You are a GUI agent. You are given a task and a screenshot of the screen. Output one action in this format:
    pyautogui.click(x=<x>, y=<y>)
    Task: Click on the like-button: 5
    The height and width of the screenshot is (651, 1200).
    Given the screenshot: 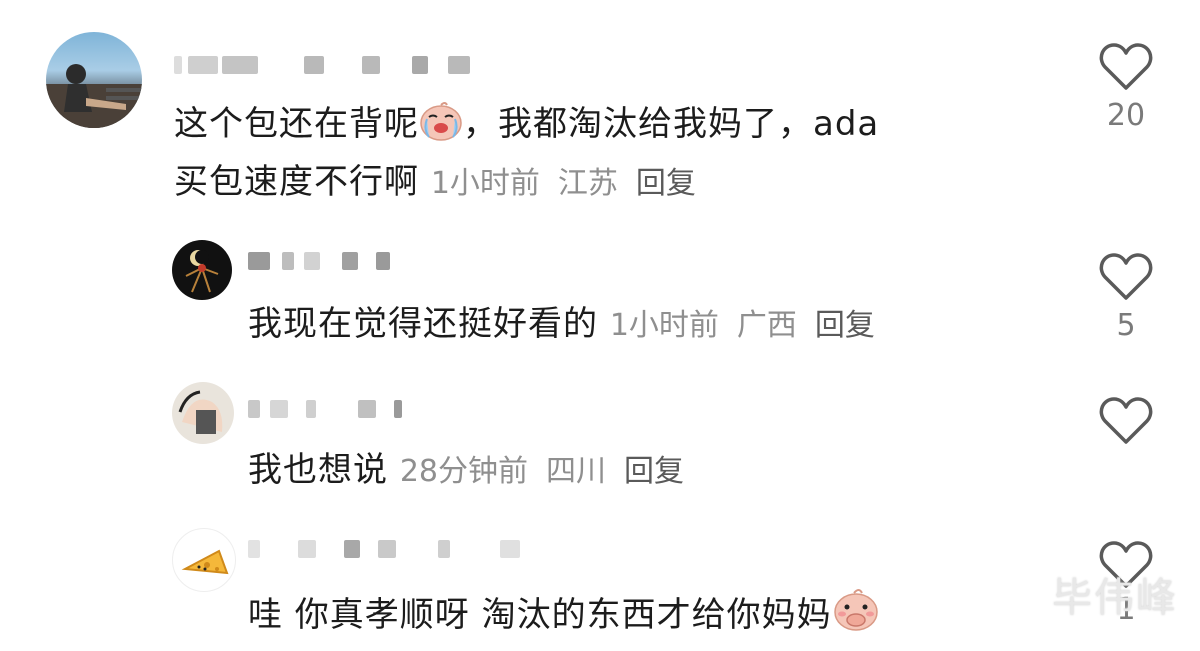 What is the action you would take?
    pyautogui.click(x=1126, y=297)
    